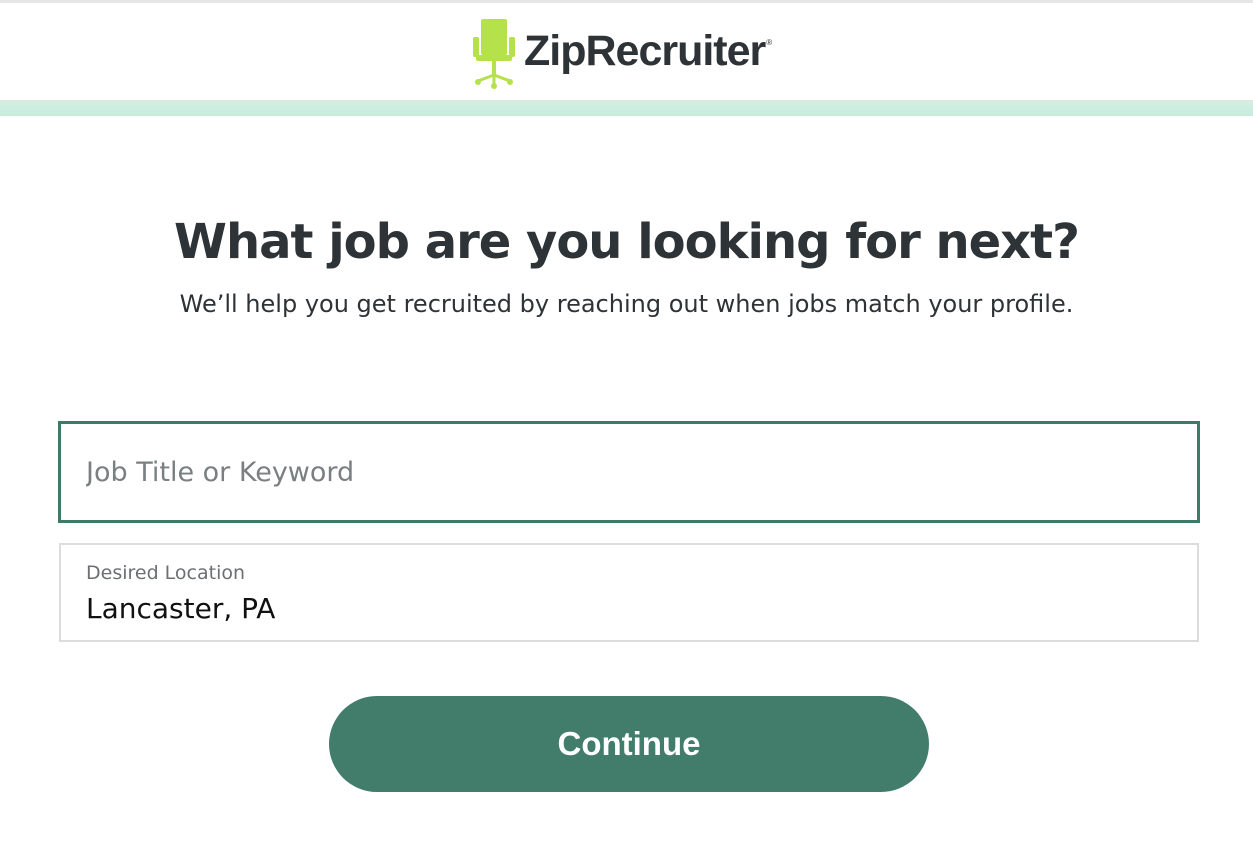 Image resolution: width=1253 pixels, height=861 pixels. Describe the element at coordinates (166, 573) in the screenshot. I see `desired-location-label: Desired Location` at that location.